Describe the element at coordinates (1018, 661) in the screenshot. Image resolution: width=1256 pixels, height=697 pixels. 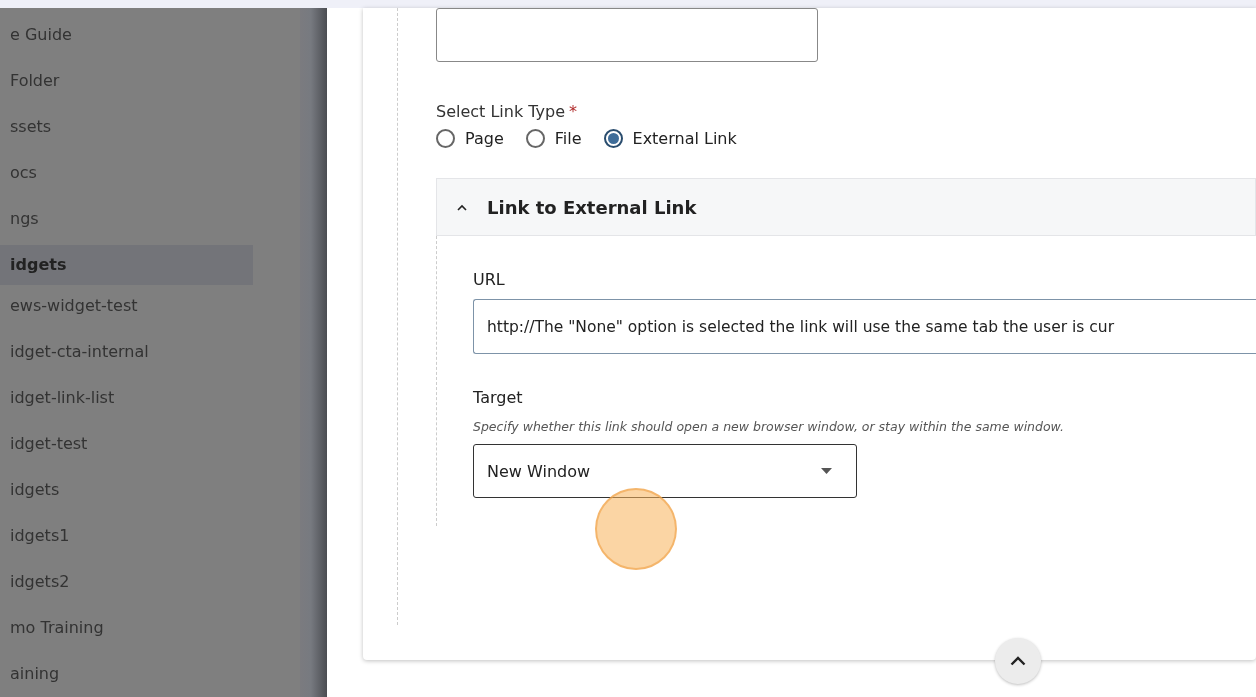
I see `chevron-up-icon` at that location.